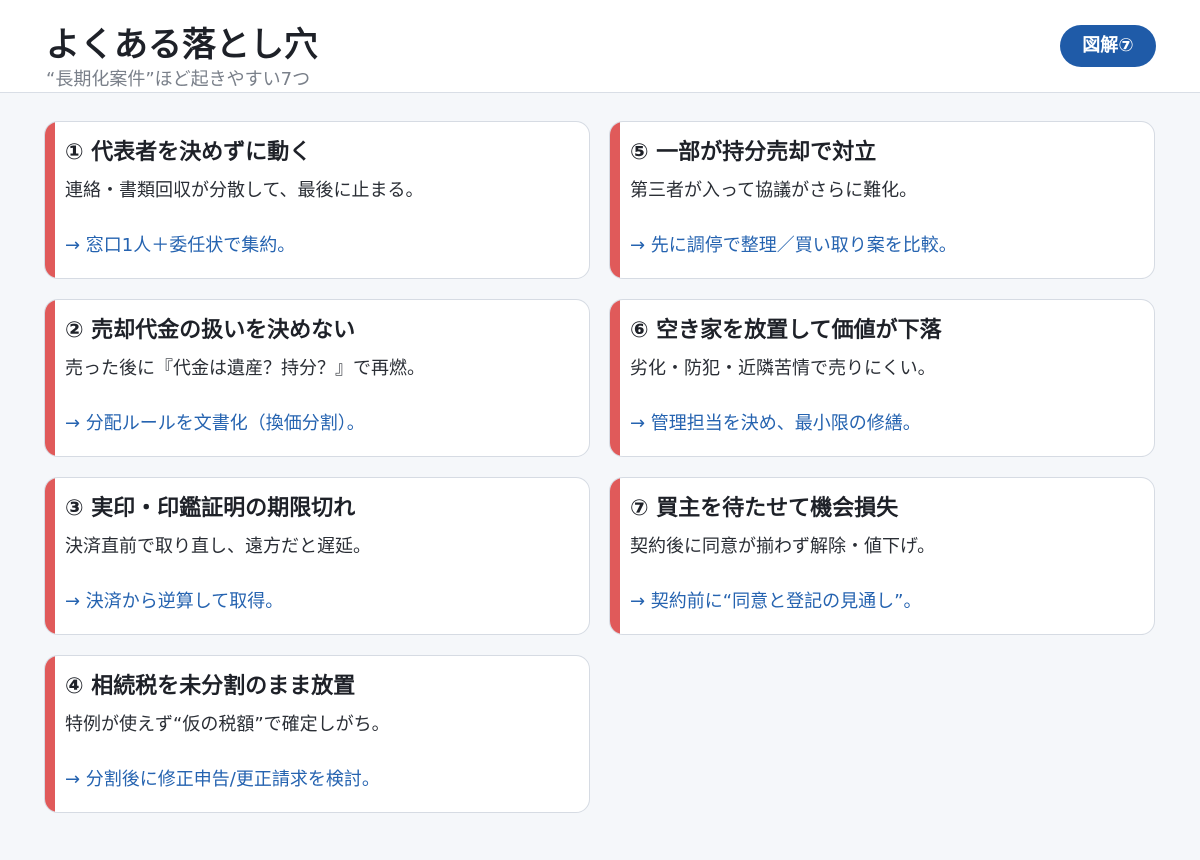 The height and width of the screenshot is (860, 1200). I want to click on card-tip: → 分割後に修正申告/更正請求を検討。, so click(222, 779).